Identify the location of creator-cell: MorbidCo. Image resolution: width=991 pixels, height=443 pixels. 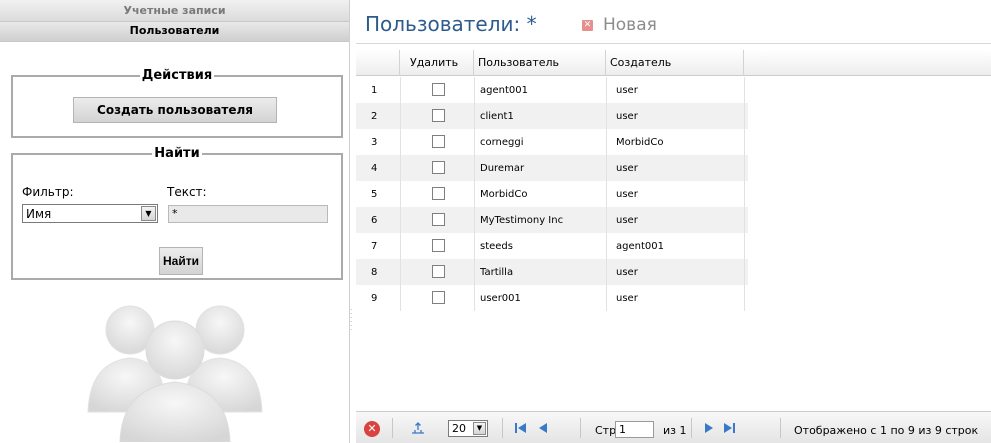
(640, 142).